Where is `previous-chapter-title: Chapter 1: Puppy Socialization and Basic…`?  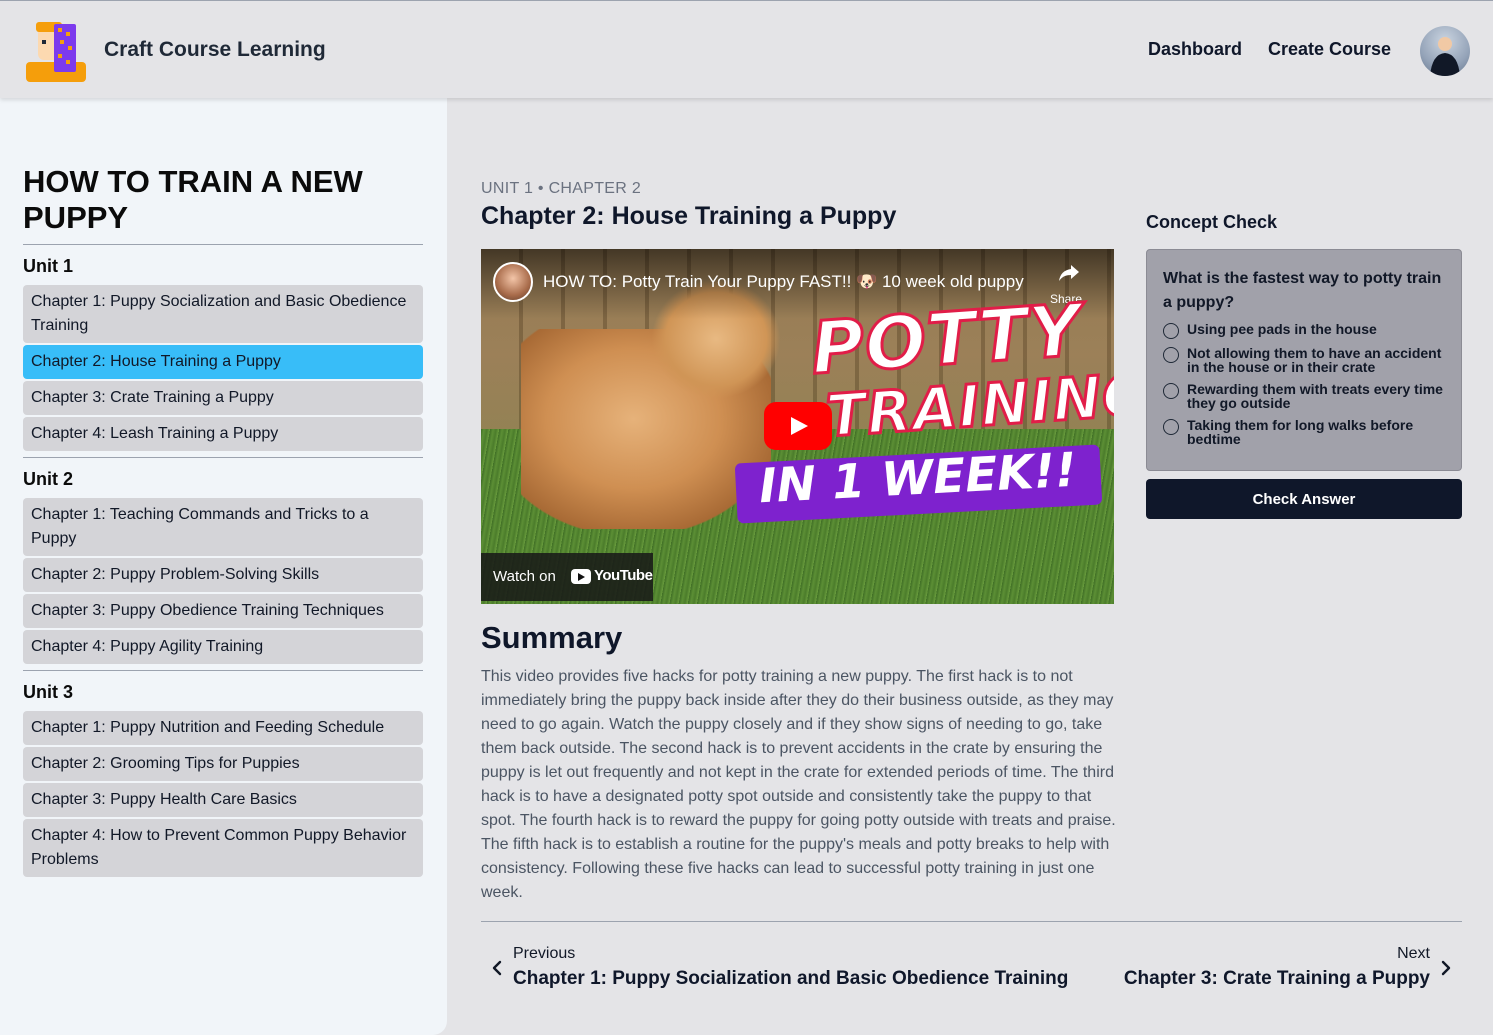
previous-chapter-title: Chapter 1: Puppy Socialization and Basic… is located at coordinates (791, 978).